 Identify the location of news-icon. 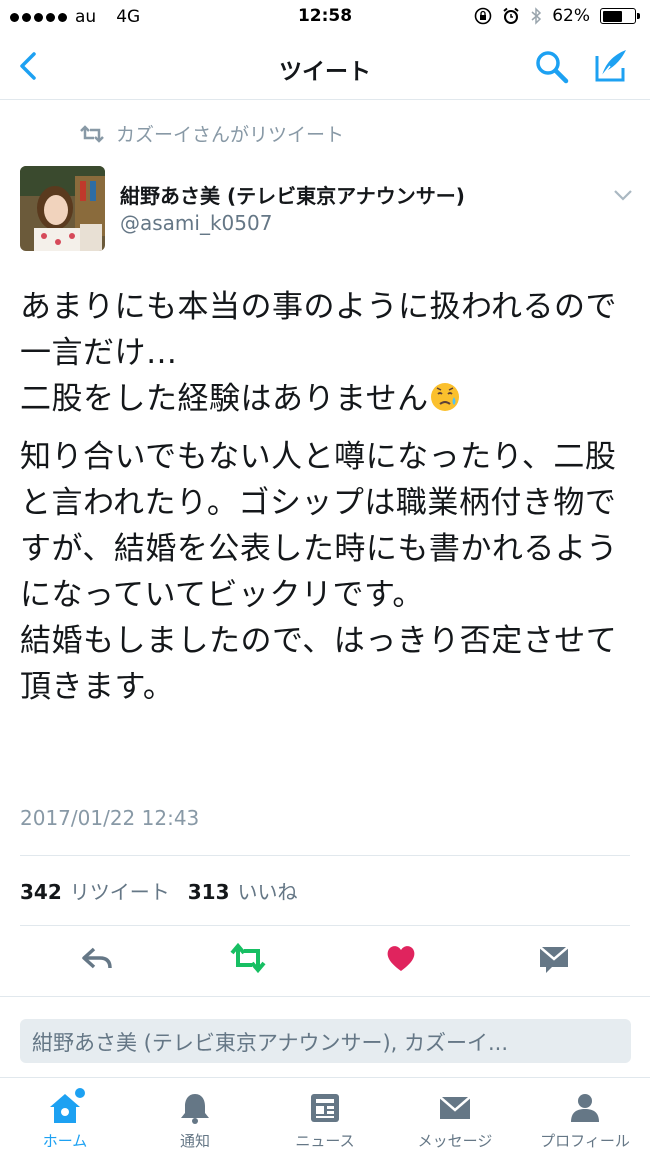
(325, 1108).